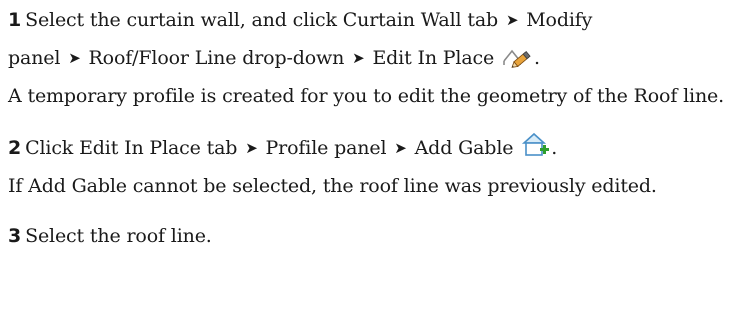 The width and height of the screenshot is (755, 330). Describe the element at coordinates (134, 148) in the screenshot. I see `step-2-text-a: Click Edit In Place tab` at that location.